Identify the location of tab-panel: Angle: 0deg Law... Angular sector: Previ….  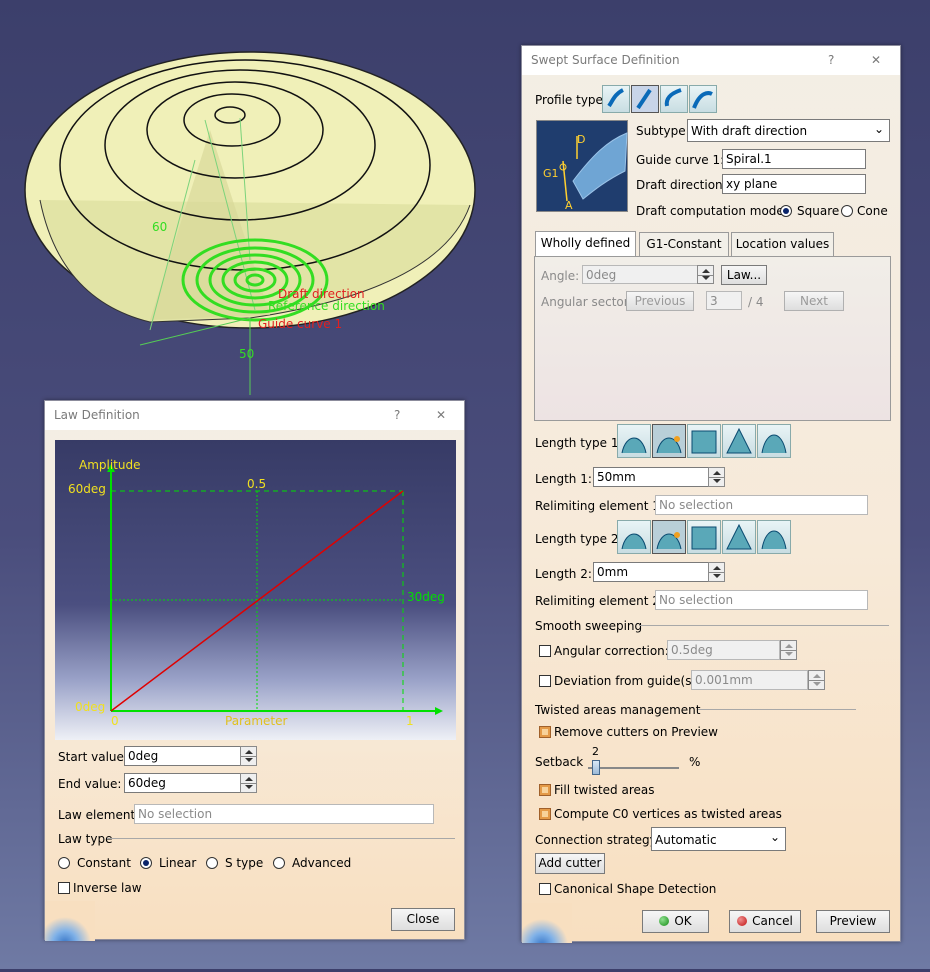
(712, 338).